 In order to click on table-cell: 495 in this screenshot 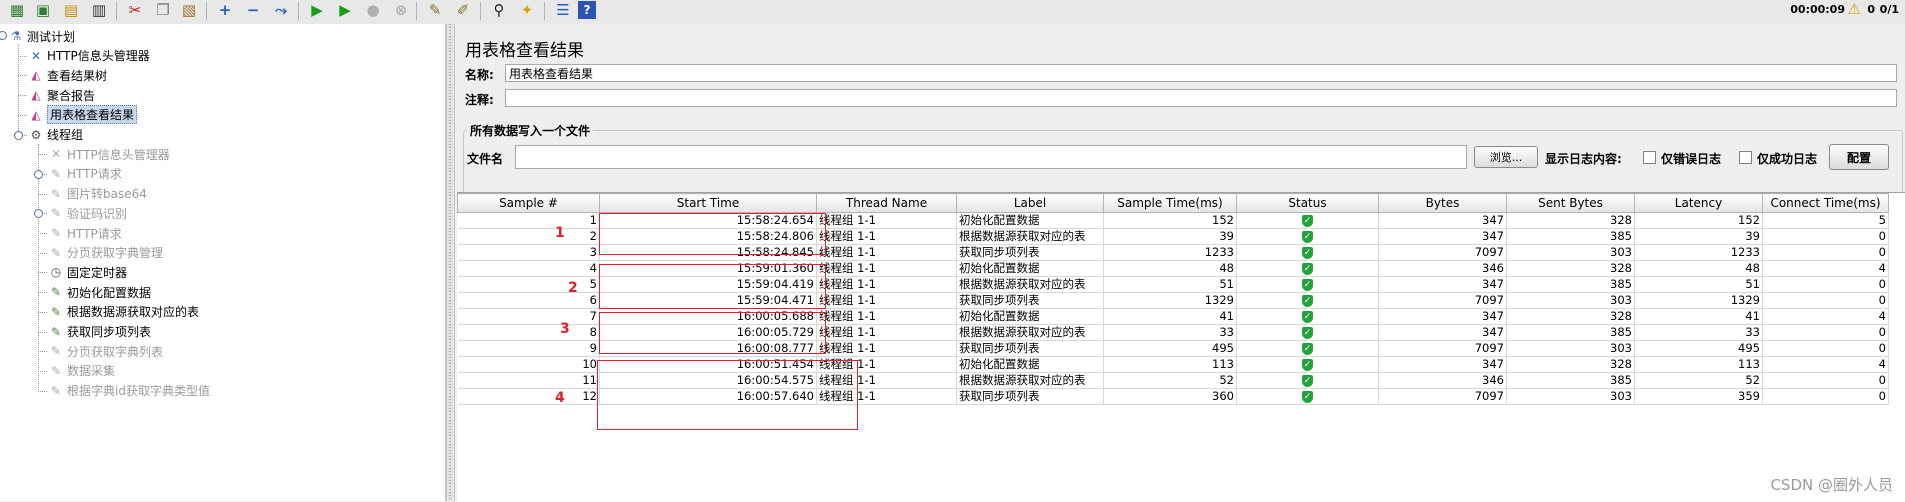, I will do `click(1698, 348)`.